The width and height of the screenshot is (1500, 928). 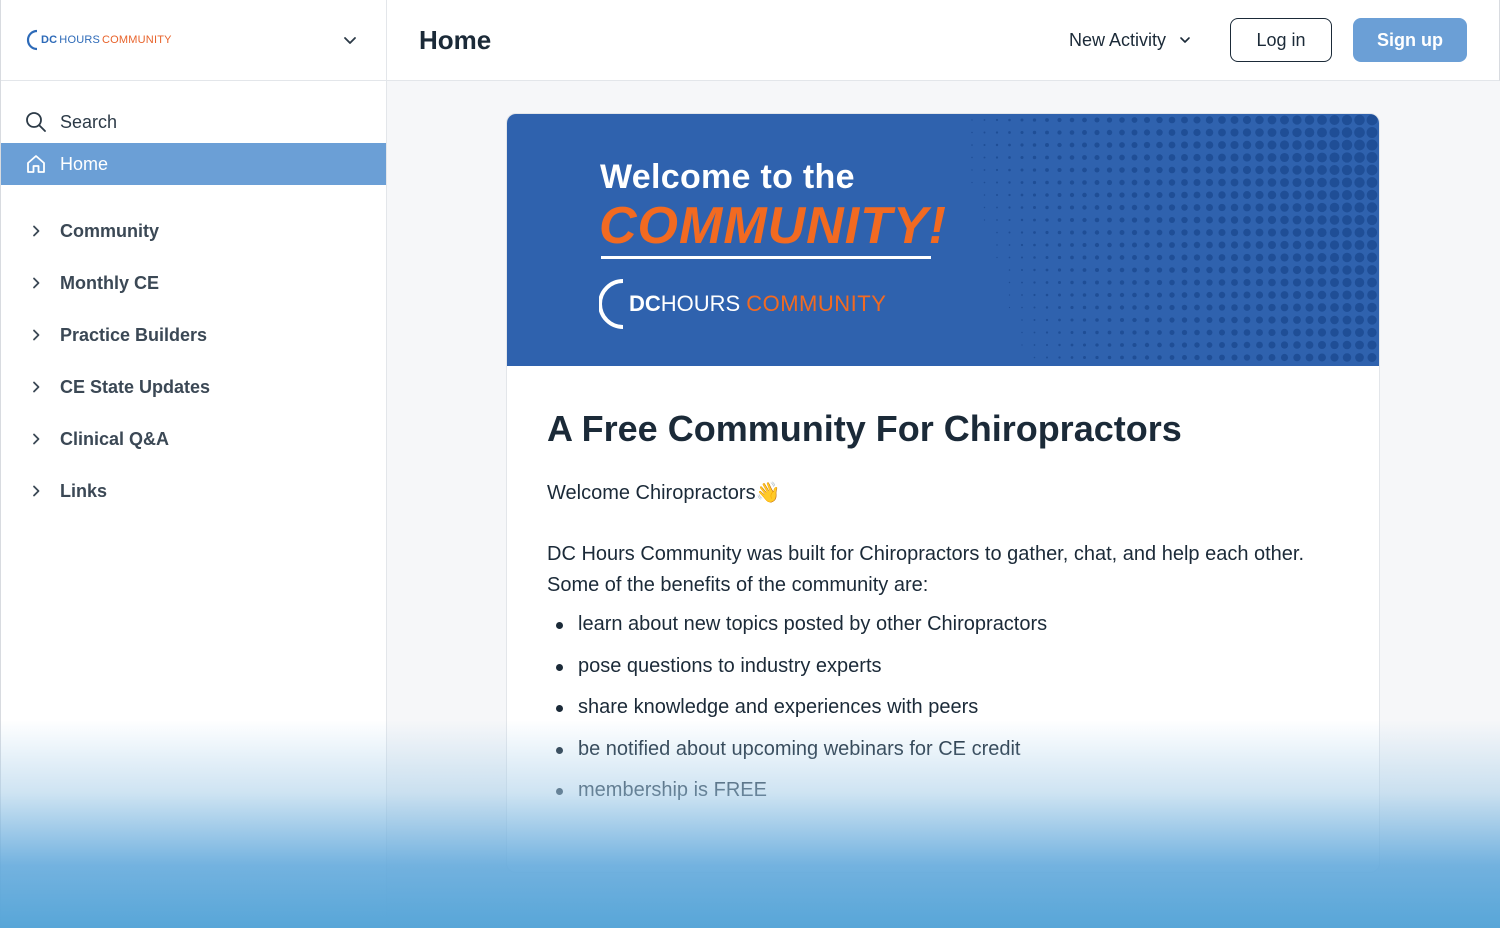 What do you see at coordinates (49, 40) in the screenshot?
I see `logo-dc: DC` at bounding box center [49, 40].